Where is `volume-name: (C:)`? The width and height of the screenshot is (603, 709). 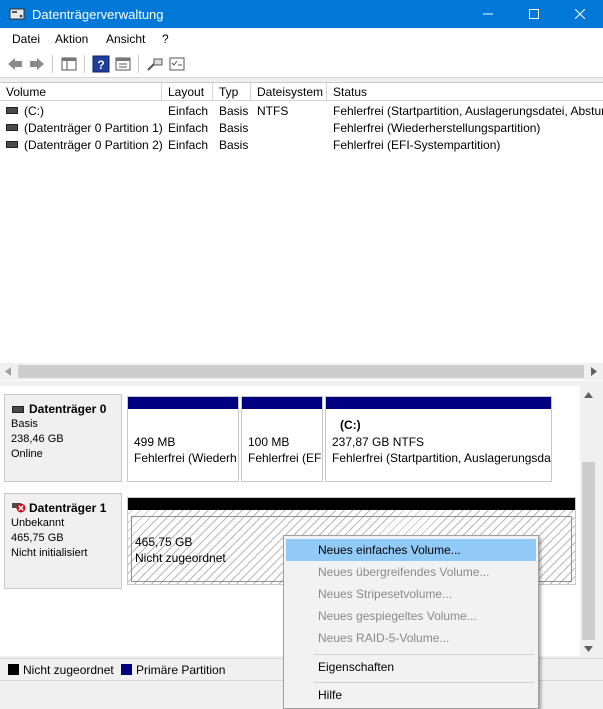 volume-name: (C:) is located at coordinates (34, 111).